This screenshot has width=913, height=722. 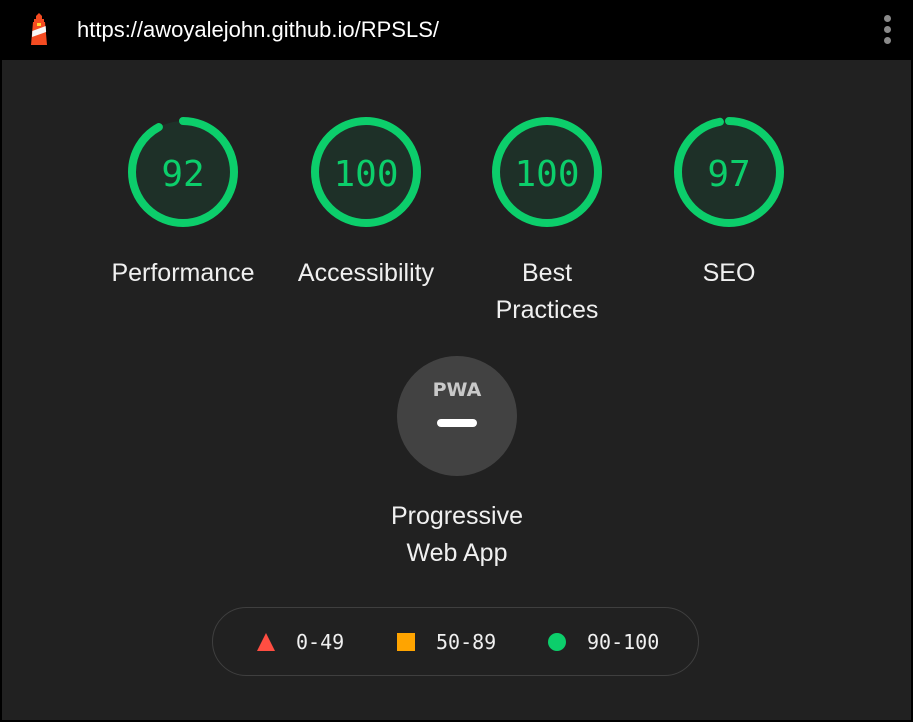 I want to click on triangle-icon, so click(x=266, y=642).